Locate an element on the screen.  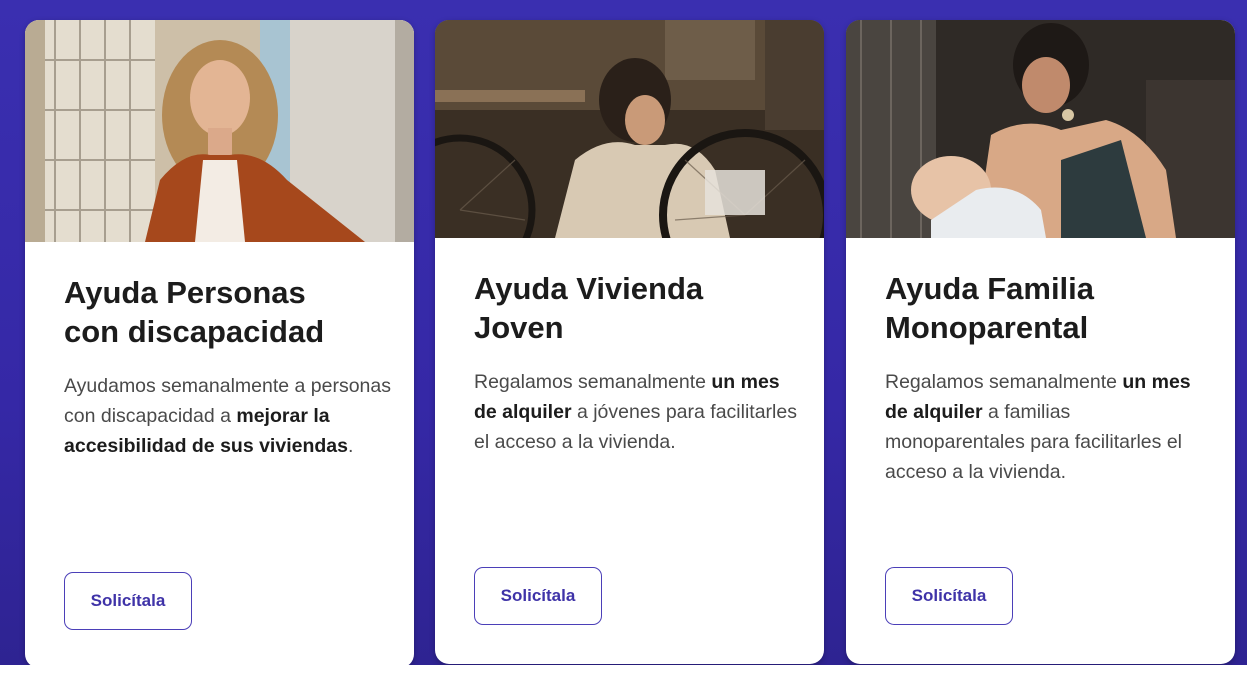
card-title-line: Ayuda Familia is located at coordinates (990, 288).